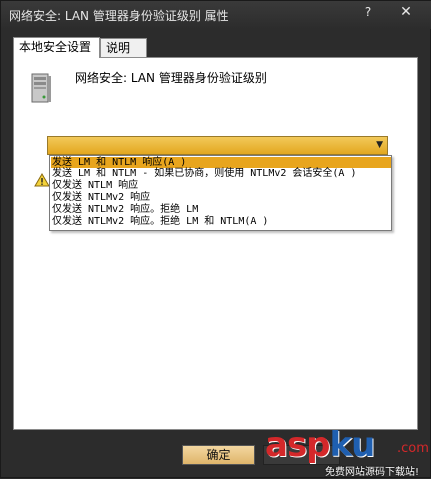 Image resolution: width=431 pixels, height=479 pixels. I want to click on tab-explain: 说明, so click(123, 47).